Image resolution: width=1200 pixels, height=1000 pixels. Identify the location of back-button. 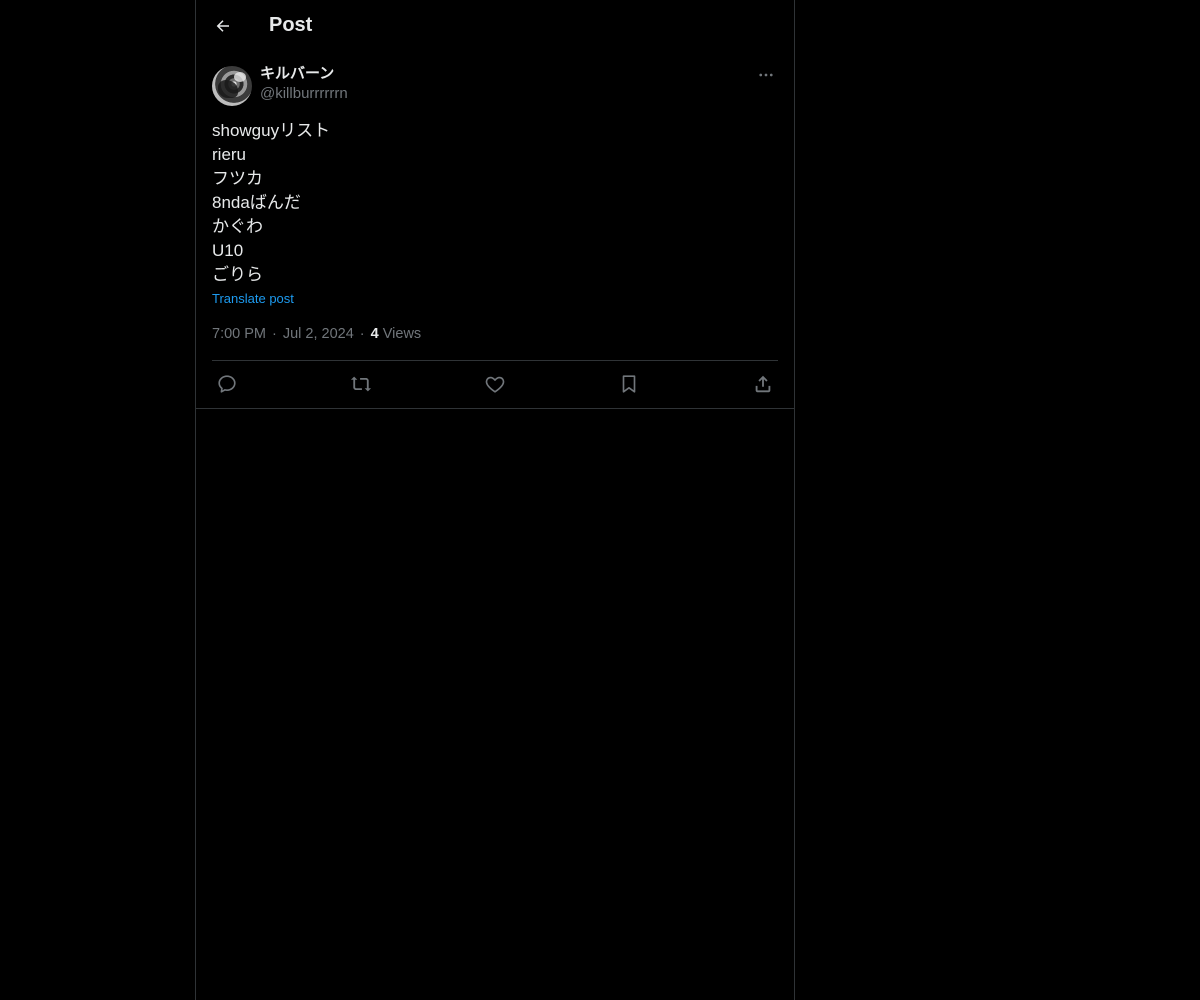
(223, 26).